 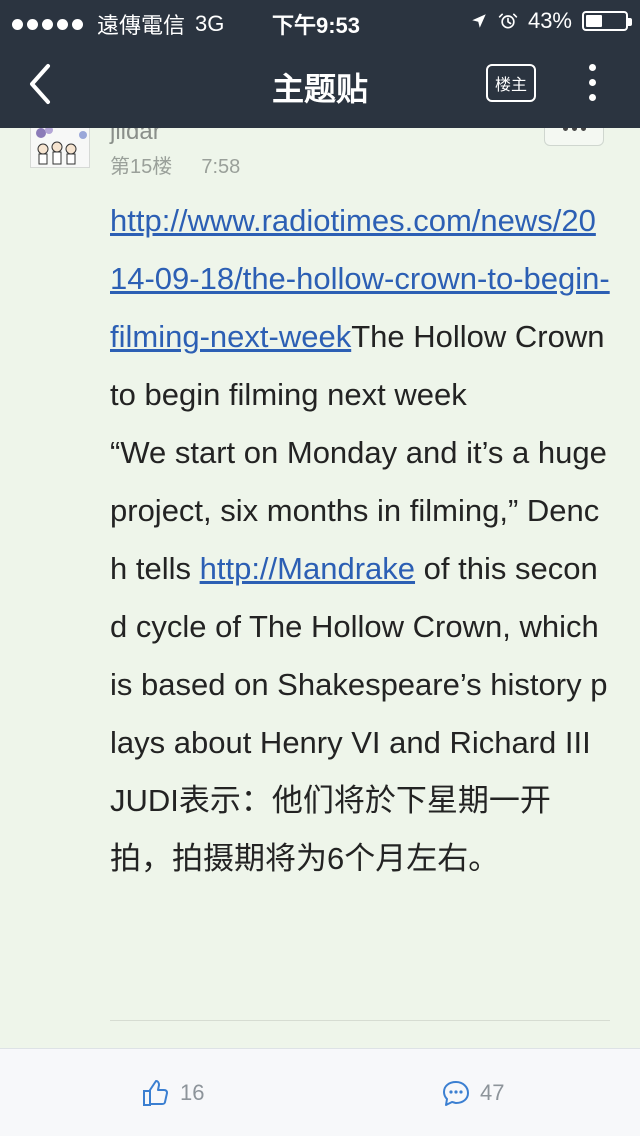 What do you see at coordinates (472, 1093) in the screenshot?
I see `comment-button: 47` at bounding box center [472, 1093].